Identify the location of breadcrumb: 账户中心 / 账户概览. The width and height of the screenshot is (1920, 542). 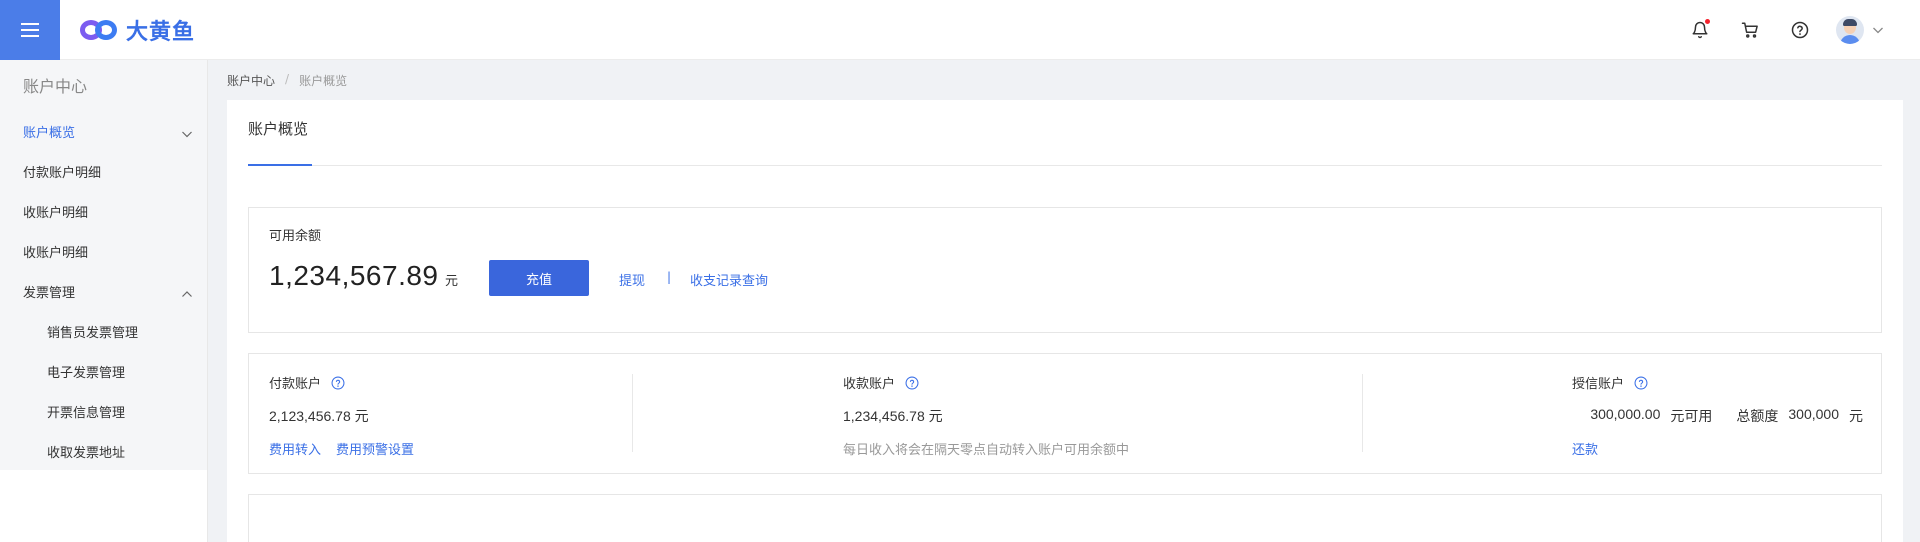
(287, 80).